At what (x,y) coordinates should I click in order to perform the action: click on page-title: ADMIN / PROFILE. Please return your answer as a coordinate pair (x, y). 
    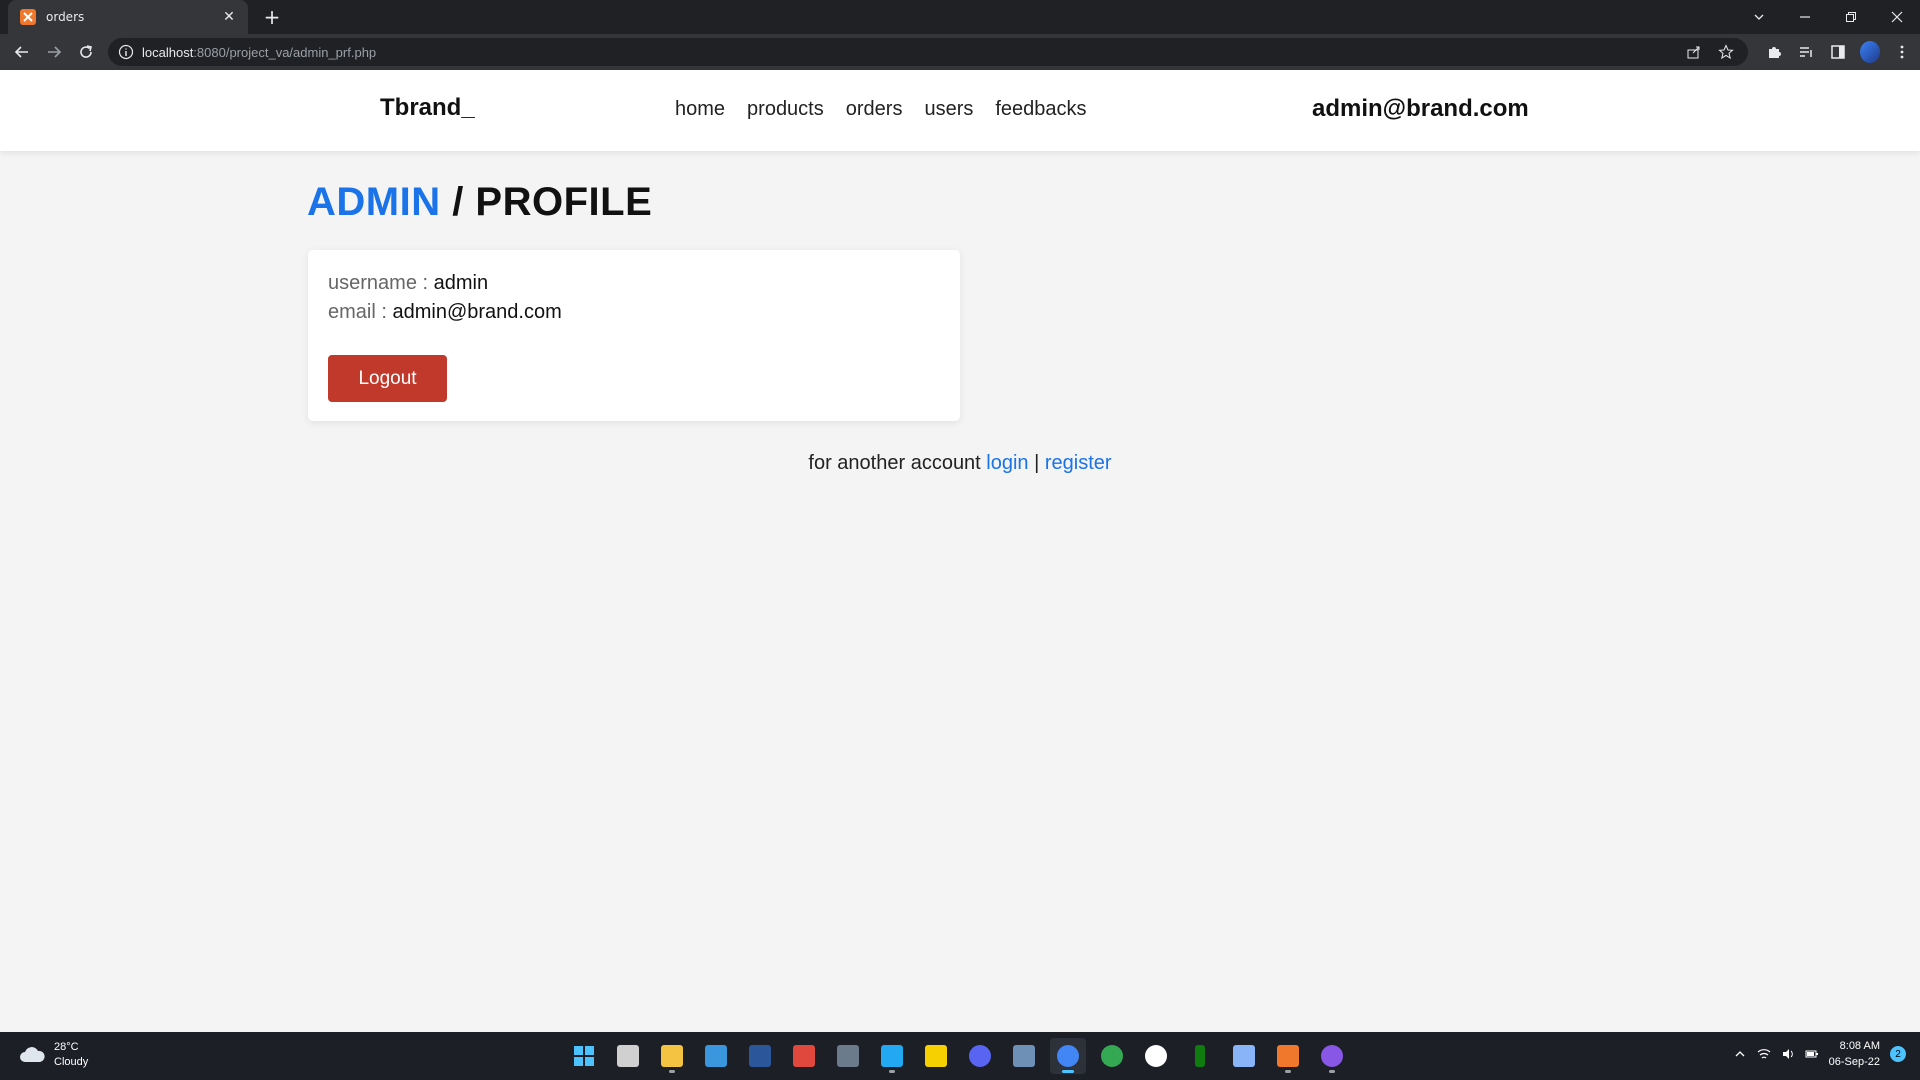
    Looking at the image, I should click on (479, 202).